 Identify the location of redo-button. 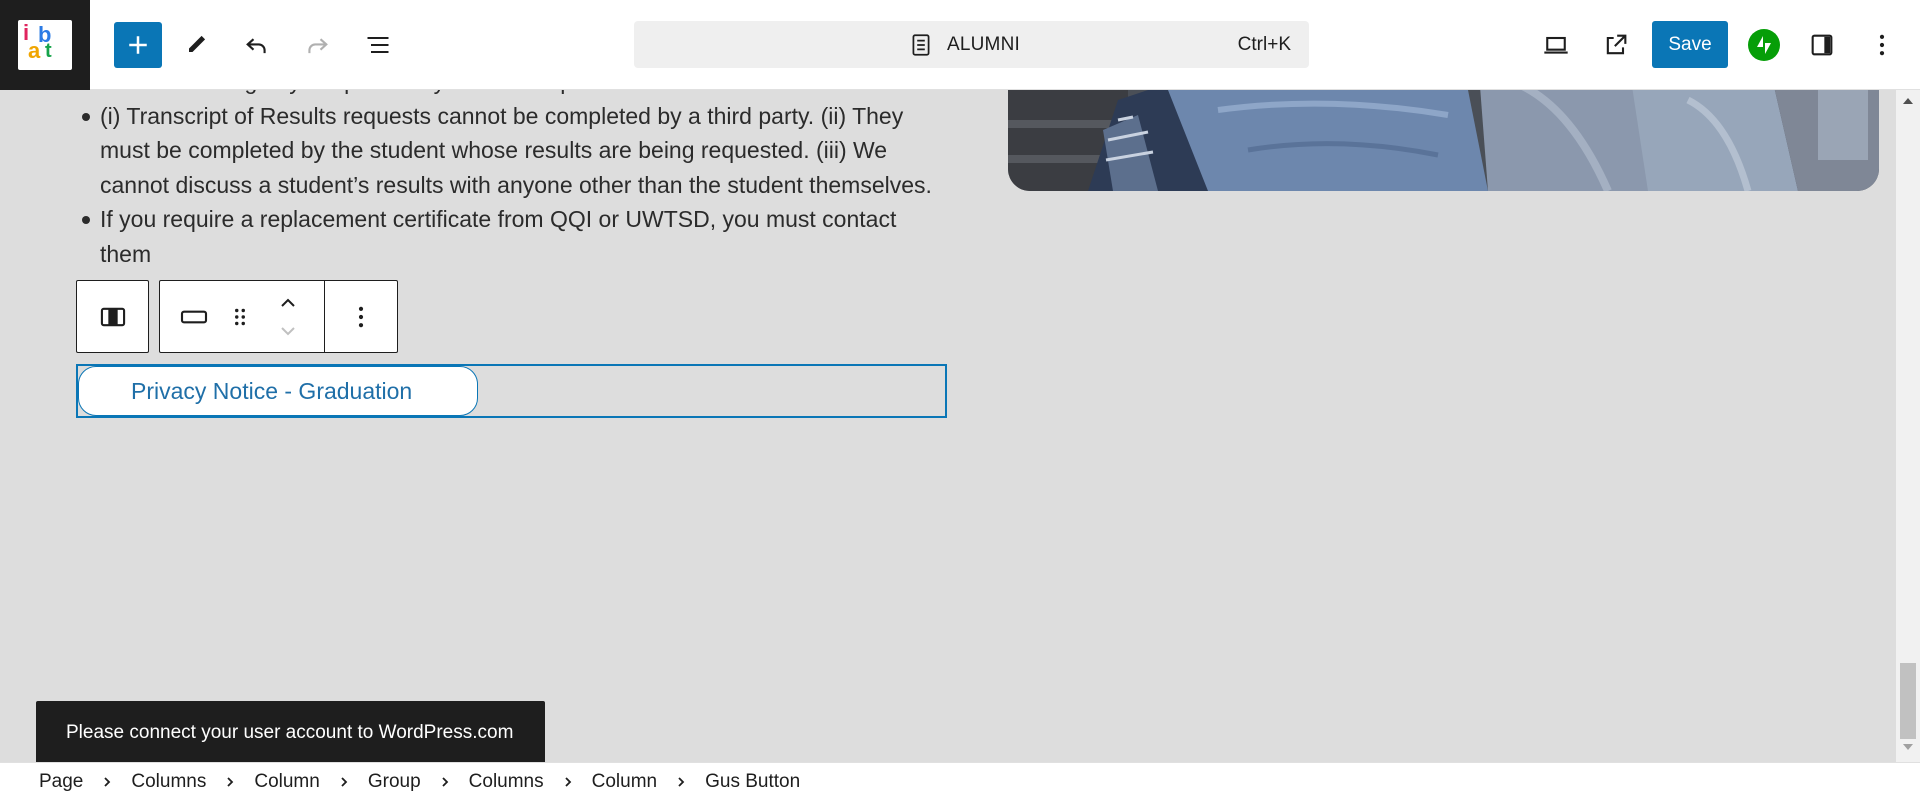
(317, 45).